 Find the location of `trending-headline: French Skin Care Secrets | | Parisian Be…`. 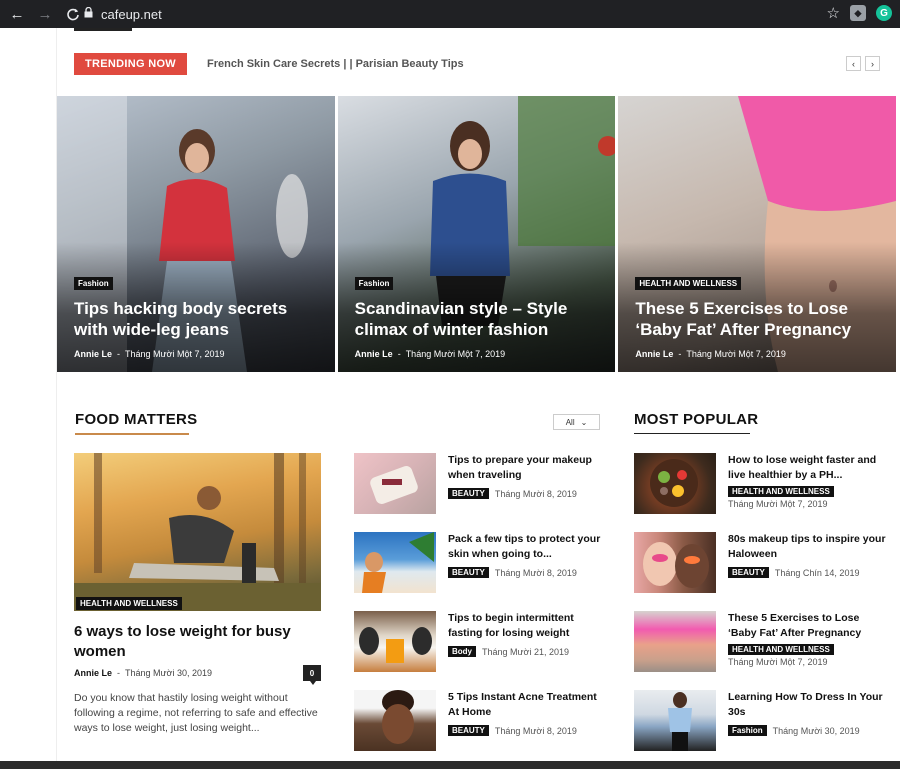

trending-headline: French Skin Care Secrets | | Parisian Be… is located at coordinates (335, 64).